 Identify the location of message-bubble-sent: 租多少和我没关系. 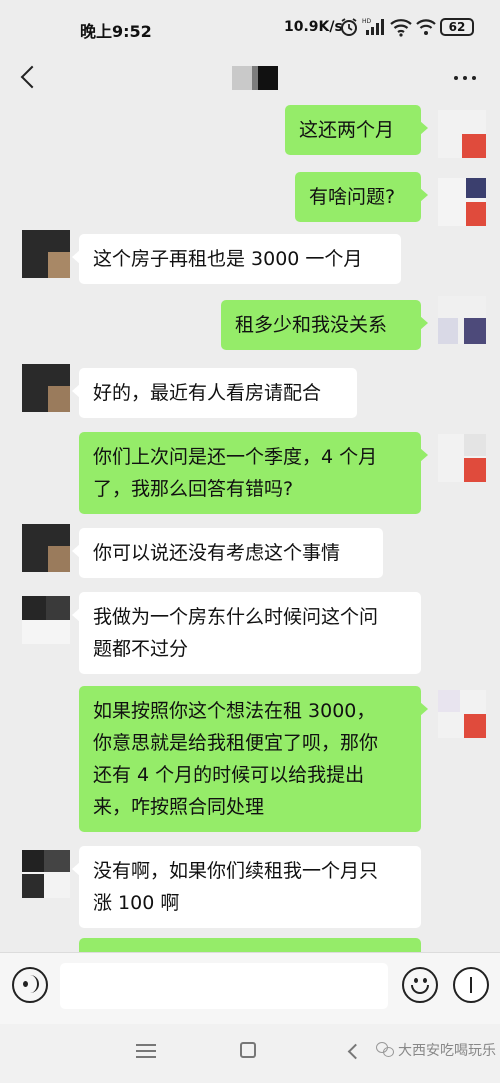
(324, 325).